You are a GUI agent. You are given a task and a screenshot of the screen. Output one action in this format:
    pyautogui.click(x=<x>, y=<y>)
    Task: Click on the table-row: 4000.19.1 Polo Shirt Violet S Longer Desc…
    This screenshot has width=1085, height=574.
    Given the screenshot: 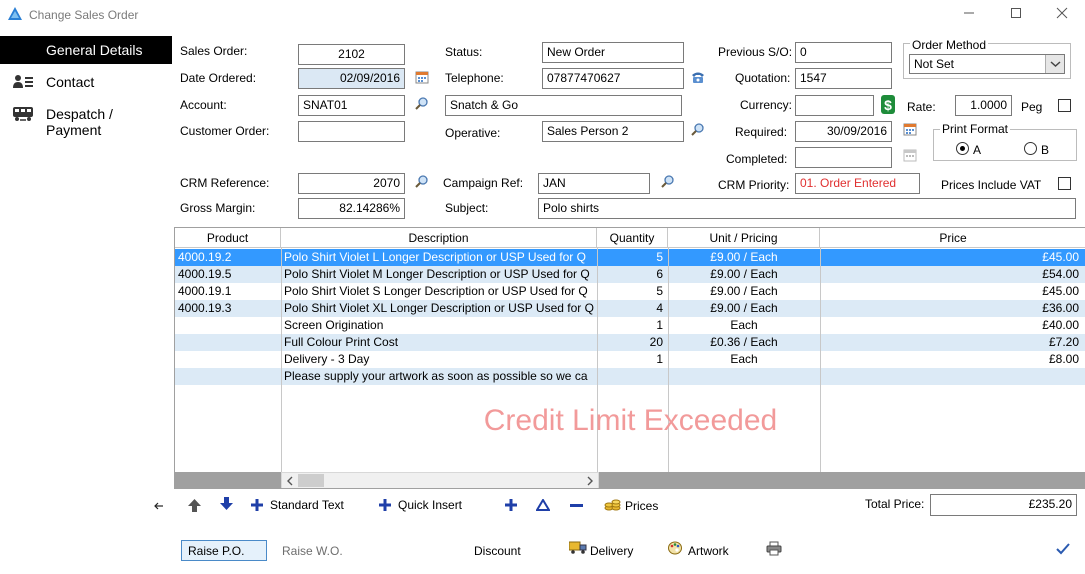 What is the action you would take?
    pyautogui.click(x=630, y=291)
    